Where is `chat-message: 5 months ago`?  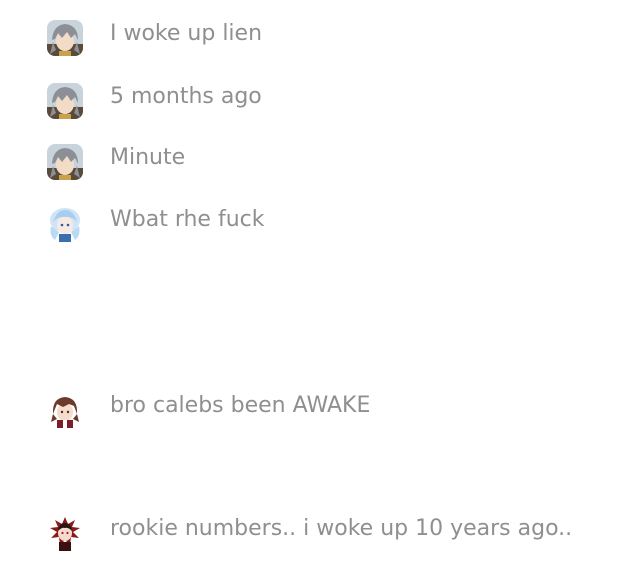
chat-message: 5 months ago is located at coordinates (318, 103).